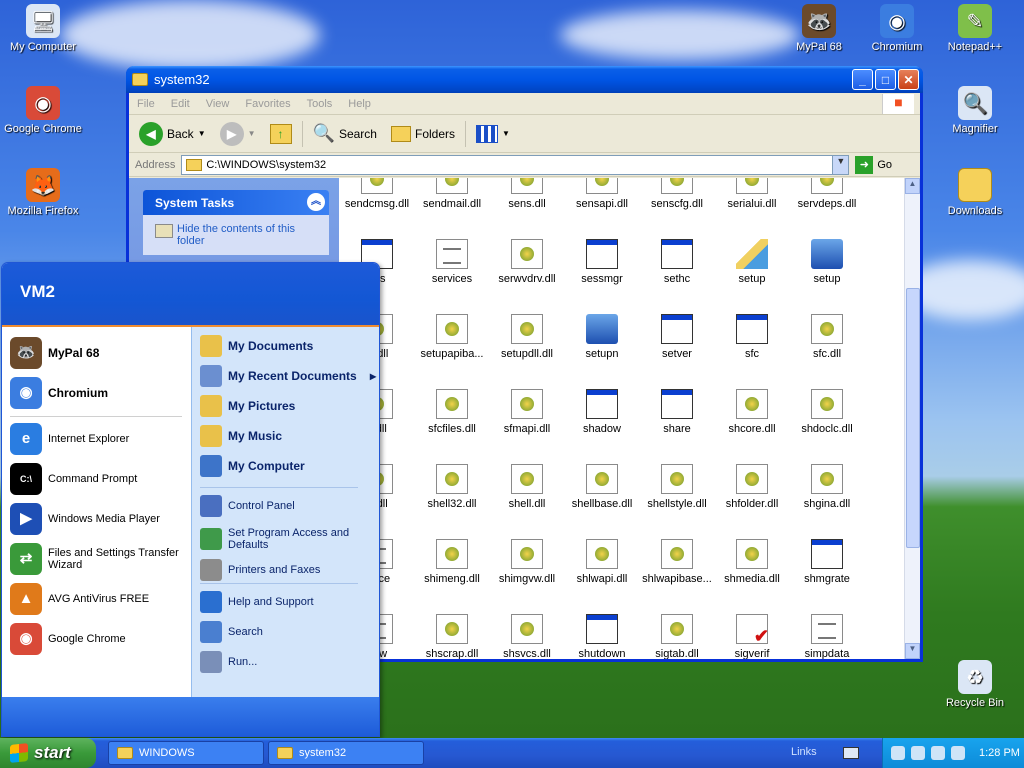 This screenshot has width=1024, height=768. I want to click on file-item: servdeps.dll, so click(827, 194).